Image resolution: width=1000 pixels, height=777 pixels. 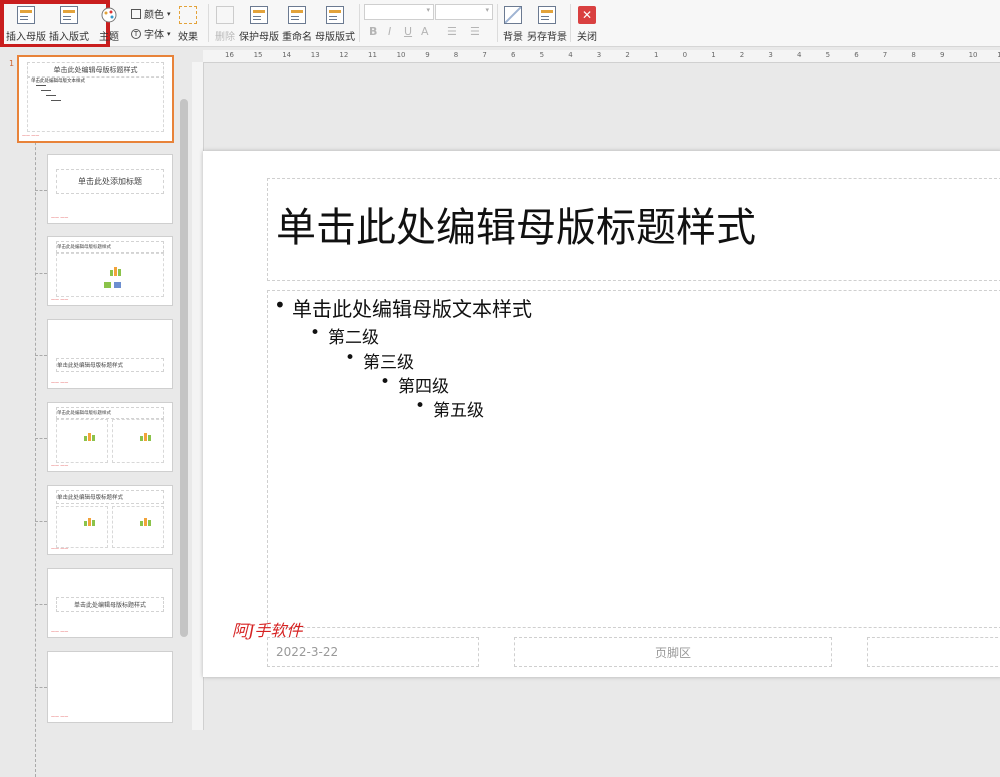 I want to click on numbered-list-icon: ☰, so click(x=475, y=31).